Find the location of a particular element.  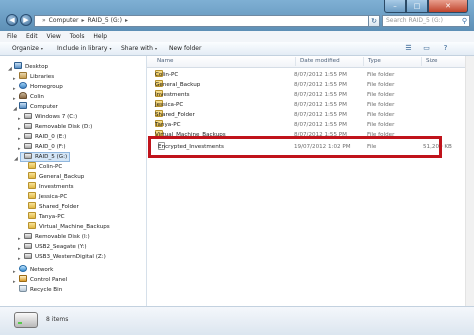

share-with-button: Share with ▾ is located at coordinates (139, 48).